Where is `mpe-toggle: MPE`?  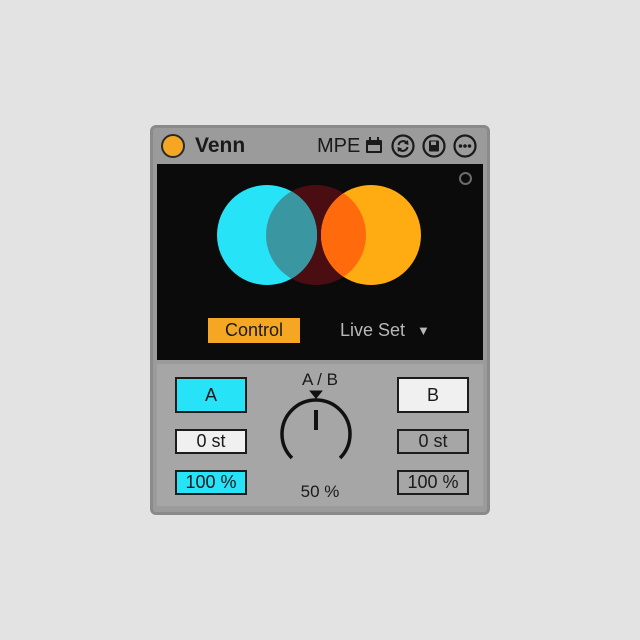
mpe-toggle: MPE is located at coordinates (338, 146).